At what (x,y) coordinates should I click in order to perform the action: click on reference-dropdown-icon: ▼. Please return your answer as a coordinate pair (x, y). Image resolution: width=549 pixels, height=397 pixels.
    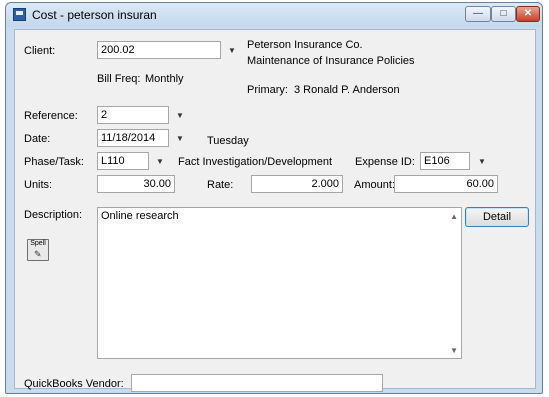
    Looking at the image, I should click on (180, 116).